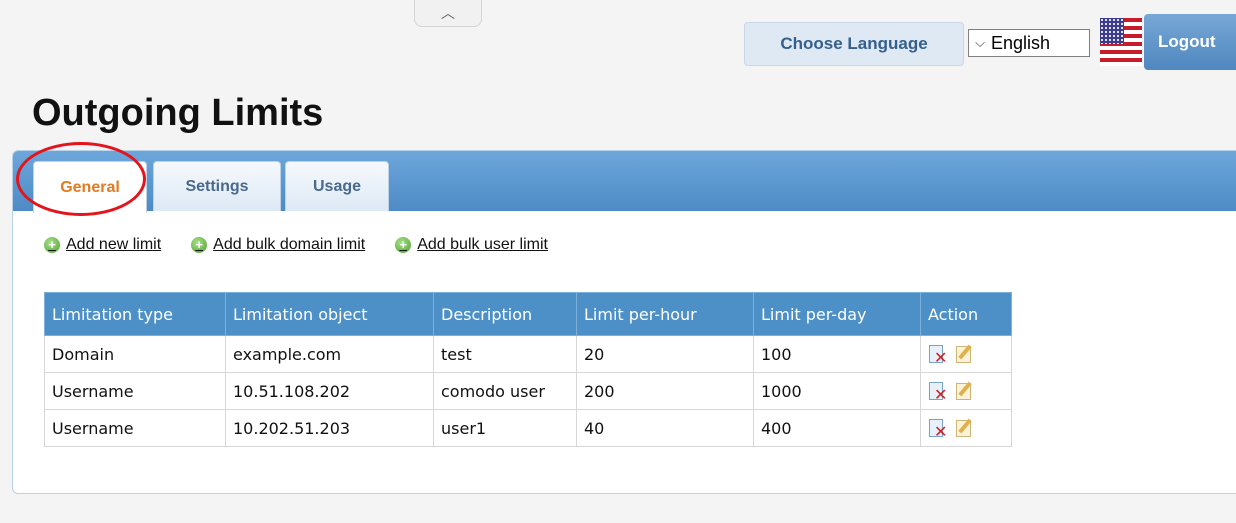 The image size is (1236, 523). I want to click on cell-limitation-type: Domain, so click(135, 354).